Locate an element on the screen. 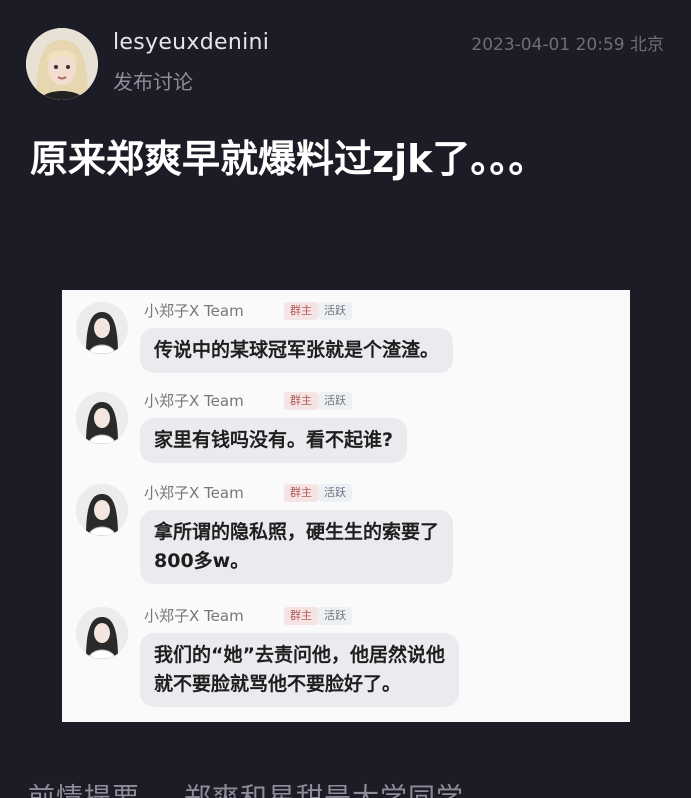 The image size is (691, 798). chat-bubble: 传说中的某球冠军张就是个渣渣。 is located at coordinates (297, 350).